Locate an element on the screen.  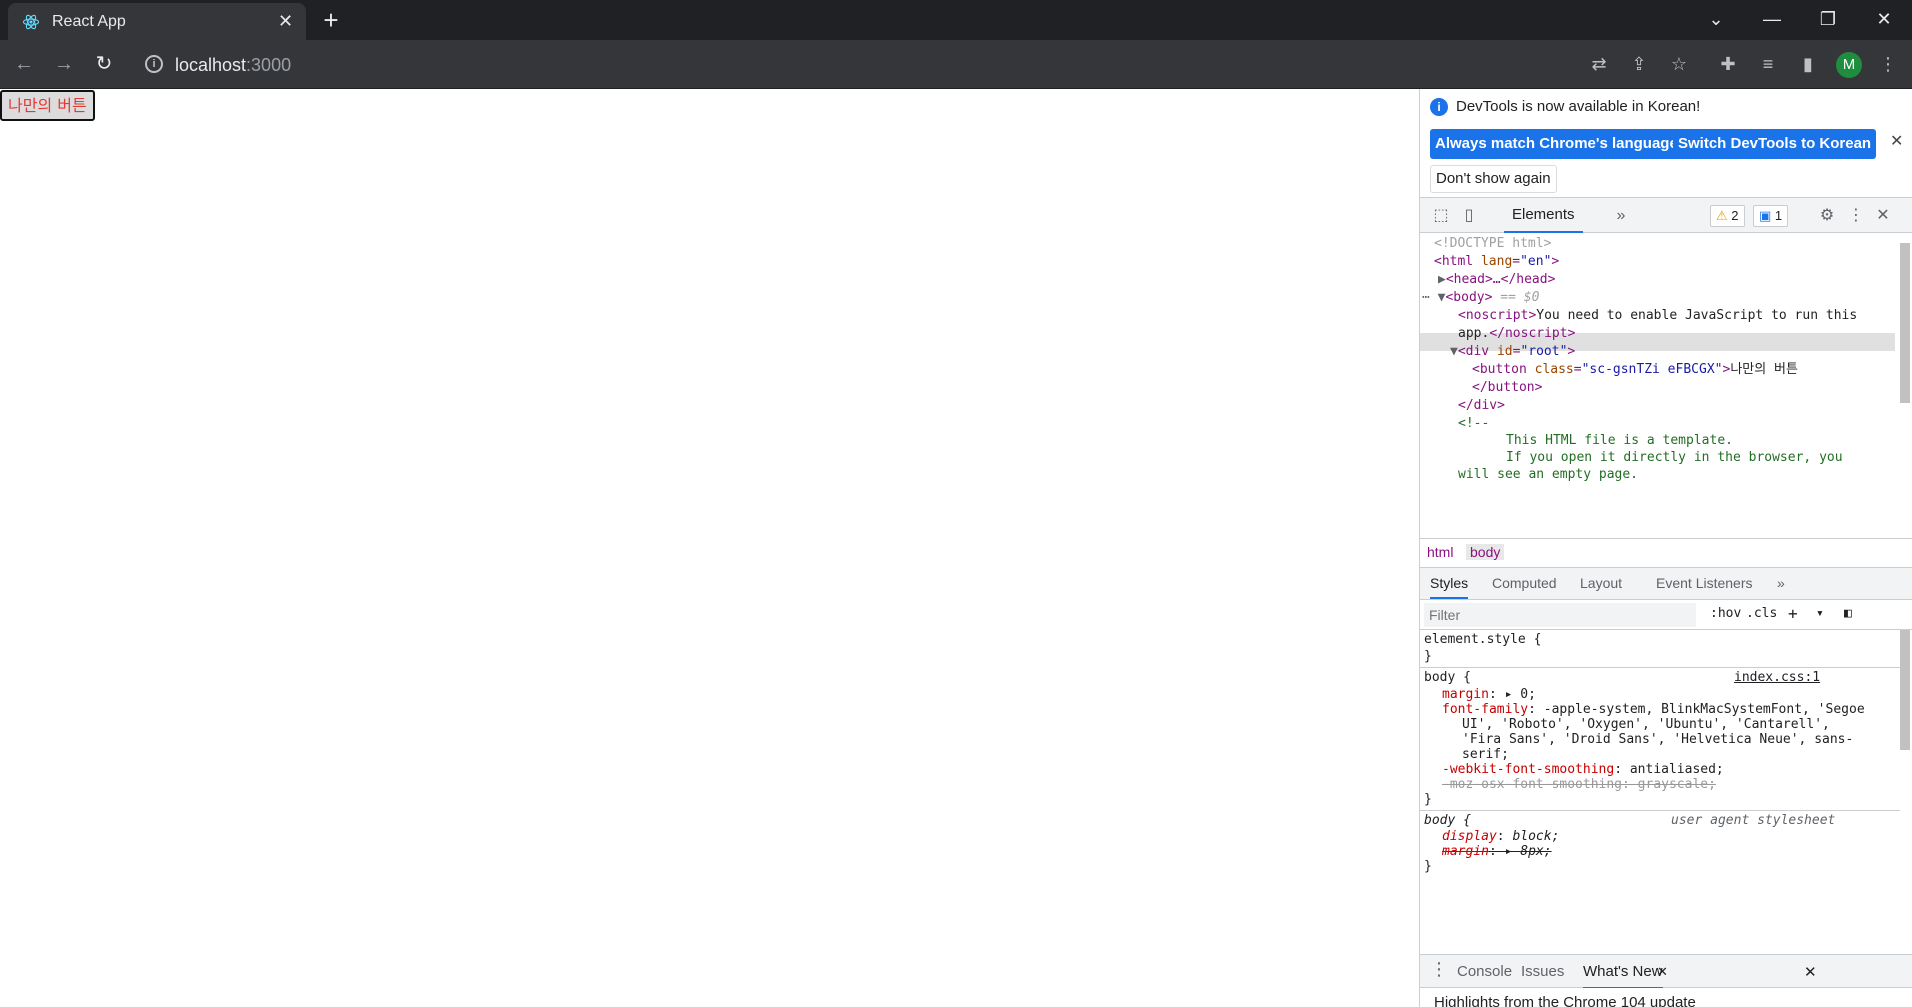
ua-selector-text: body { is located at coordinates (1447, 820).